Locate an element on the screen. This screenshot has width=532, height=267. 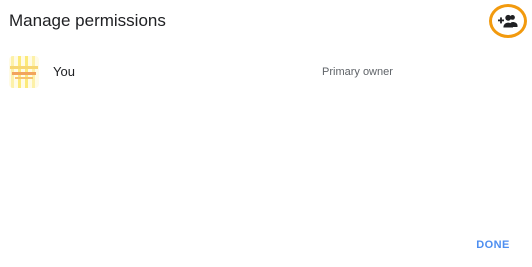
permission-row: You Primary owner is located at coordinates (266, 72).